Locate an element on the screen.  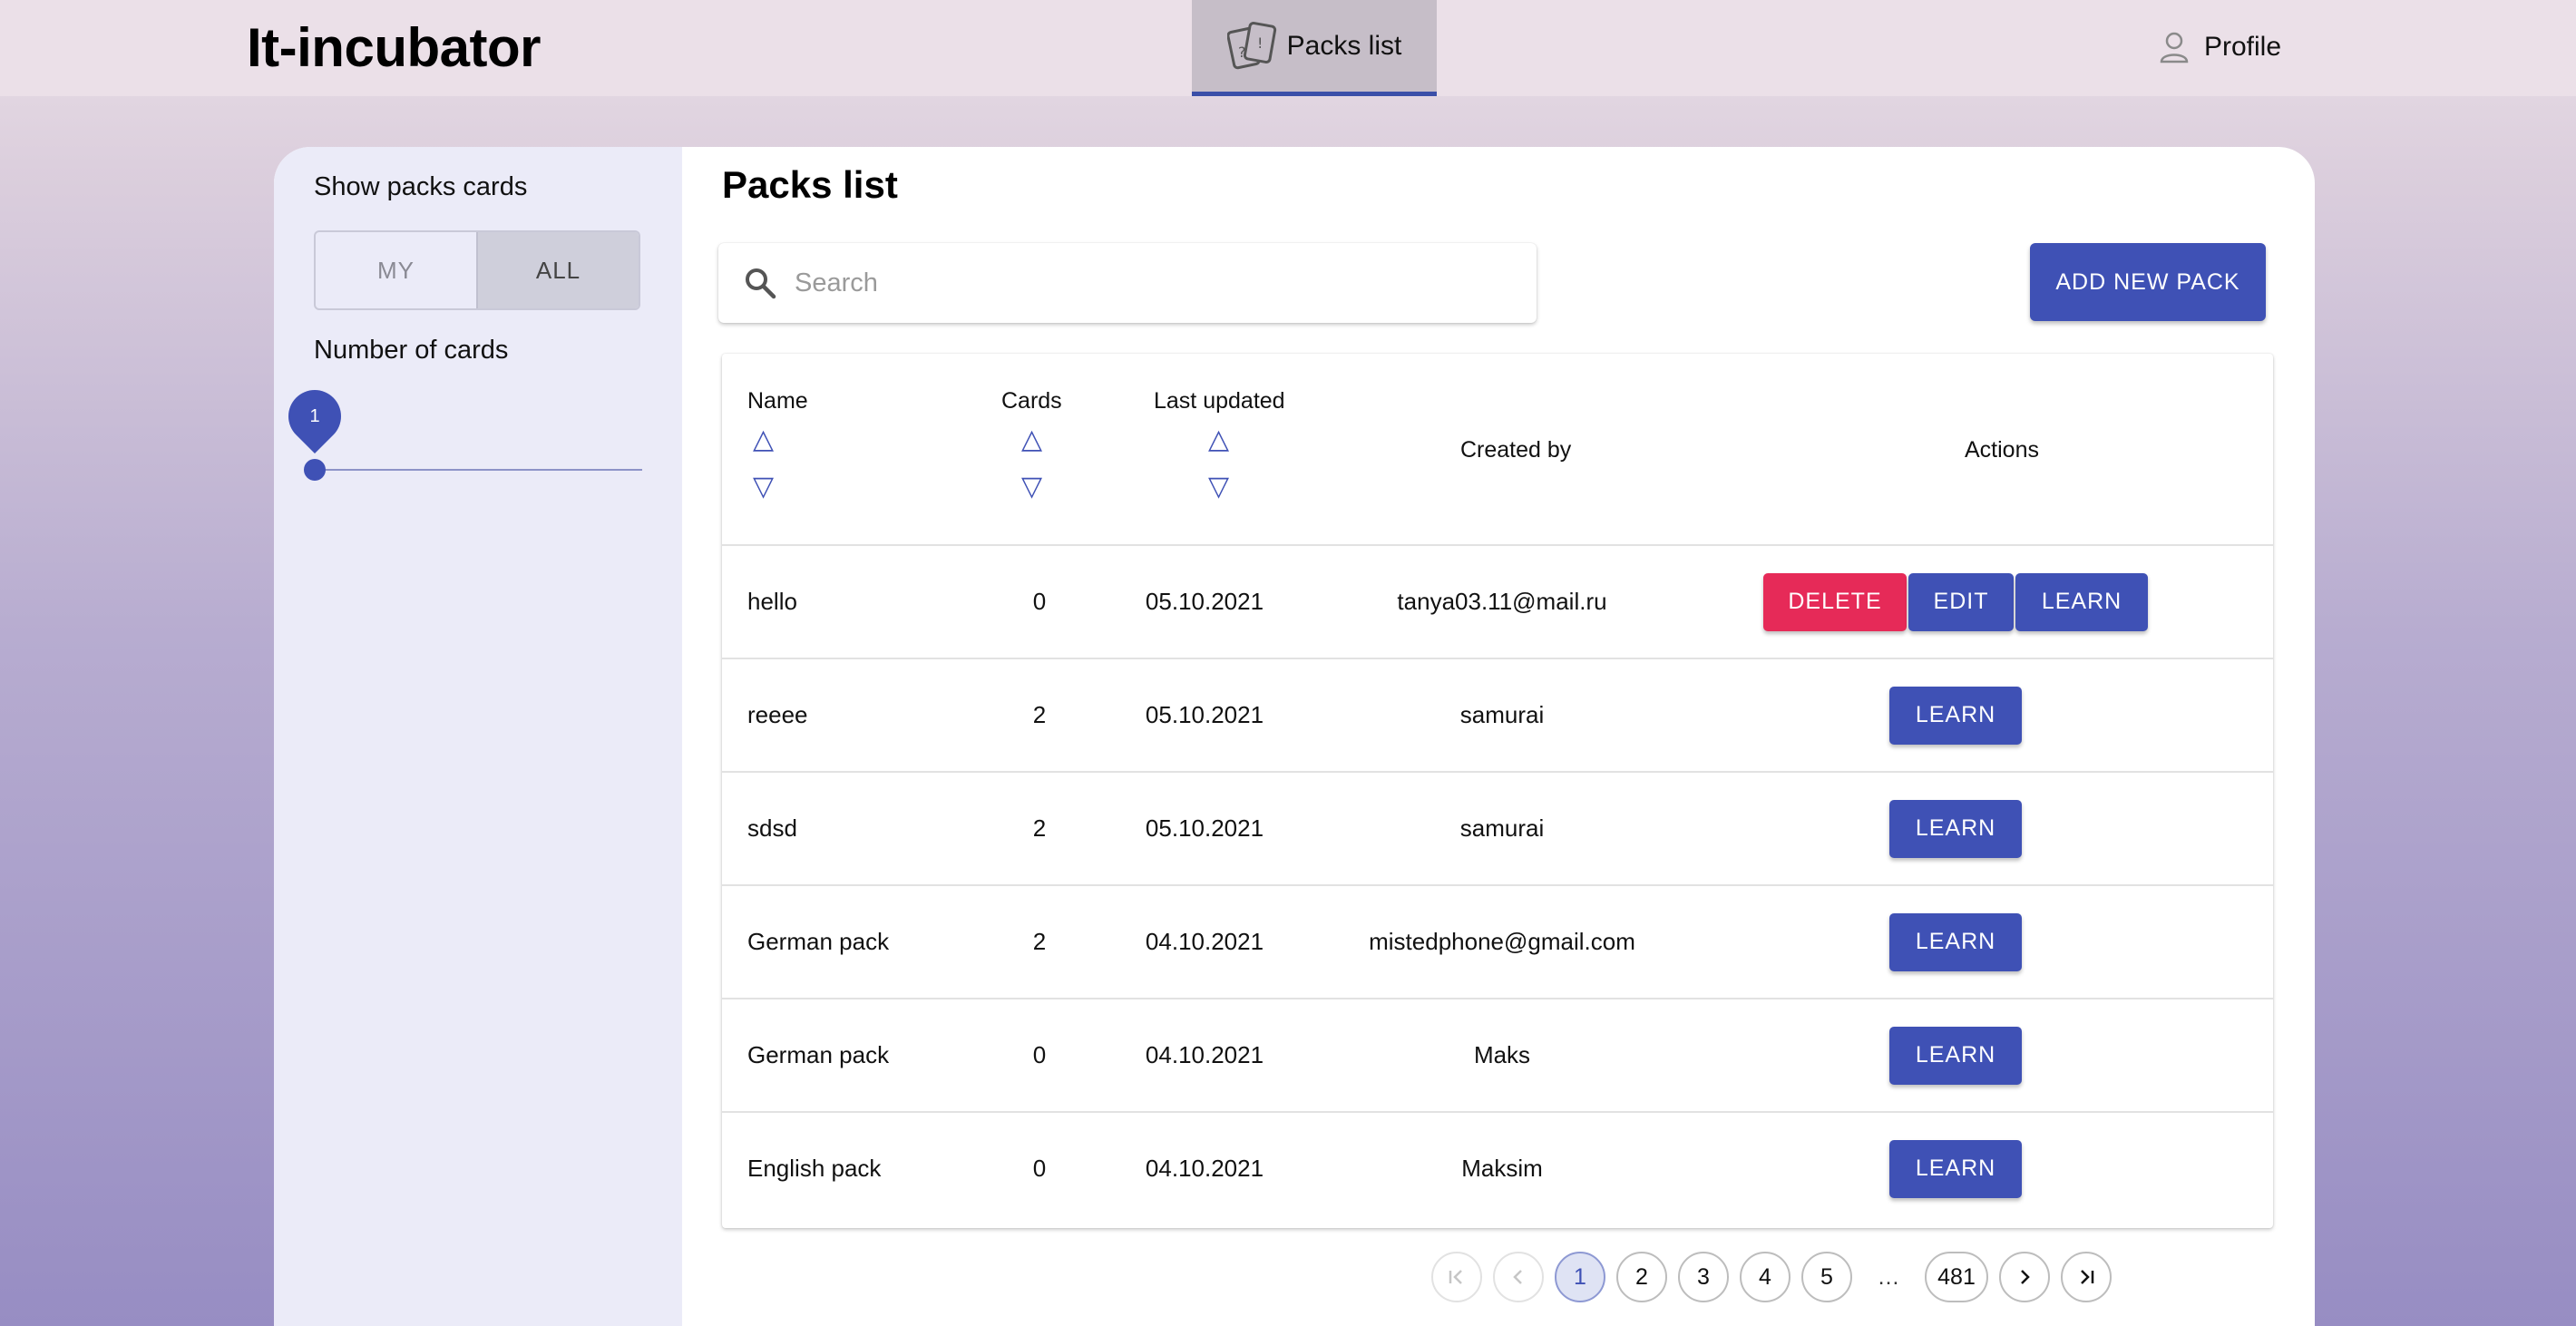
table-row: sdsd 2 05.10.2021 samurai LEARN is located at coordinates (1497, 829).